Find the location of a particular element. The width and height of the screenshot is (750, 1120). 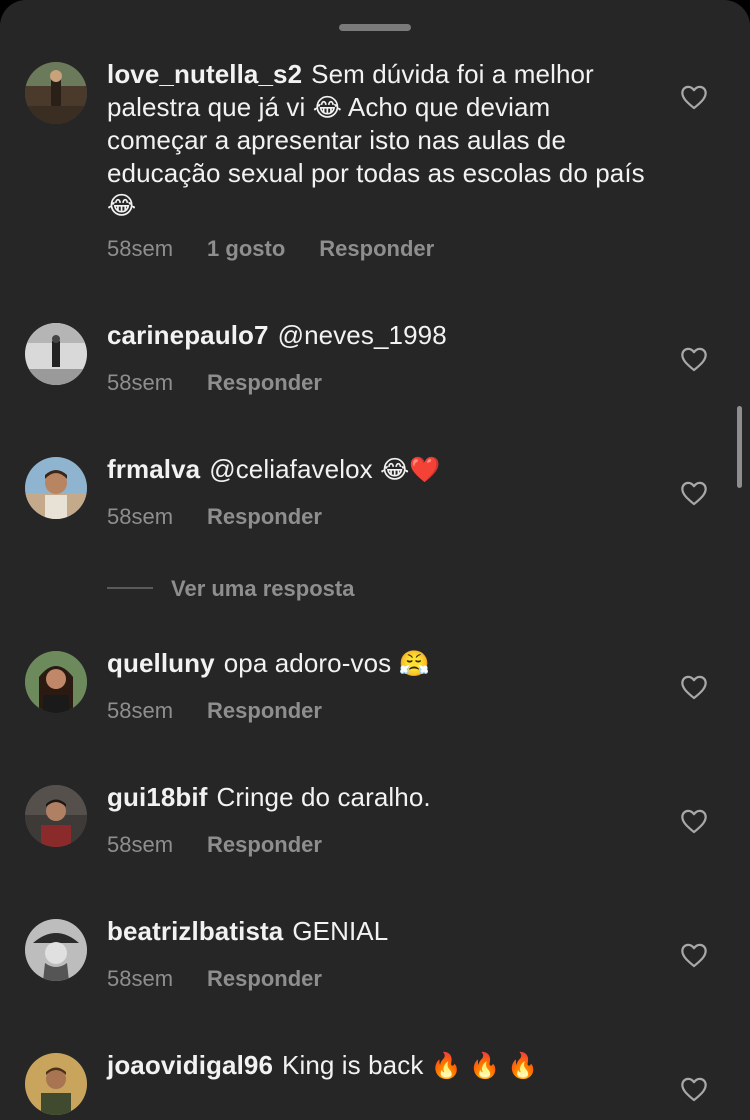

comment-username: love_nutella_s2 is located at coordinates (204, 74).